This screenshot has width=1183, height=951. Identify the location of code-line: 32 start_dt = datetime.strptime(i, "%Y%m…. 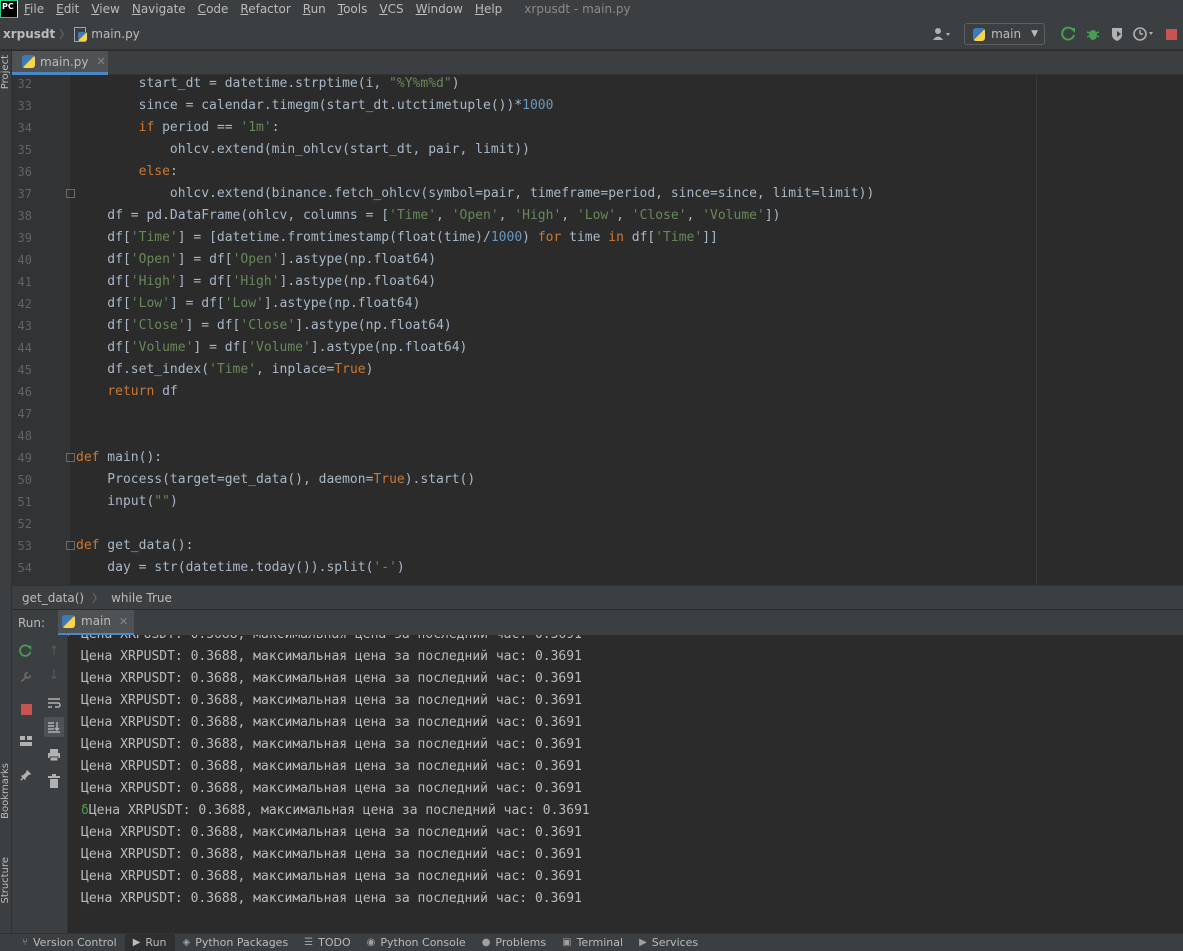
(597, 85).